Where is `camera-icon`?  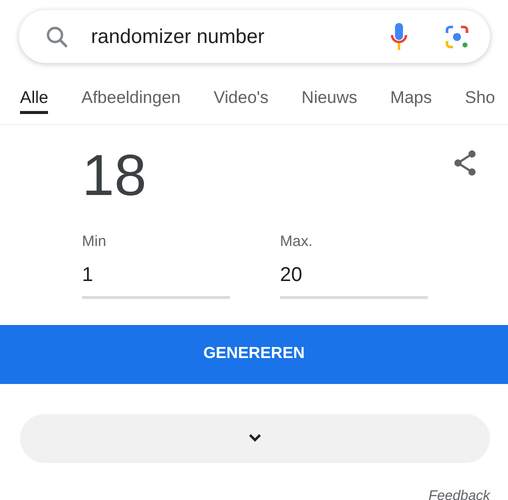
camera-icon is located at coordinates (457, 37).